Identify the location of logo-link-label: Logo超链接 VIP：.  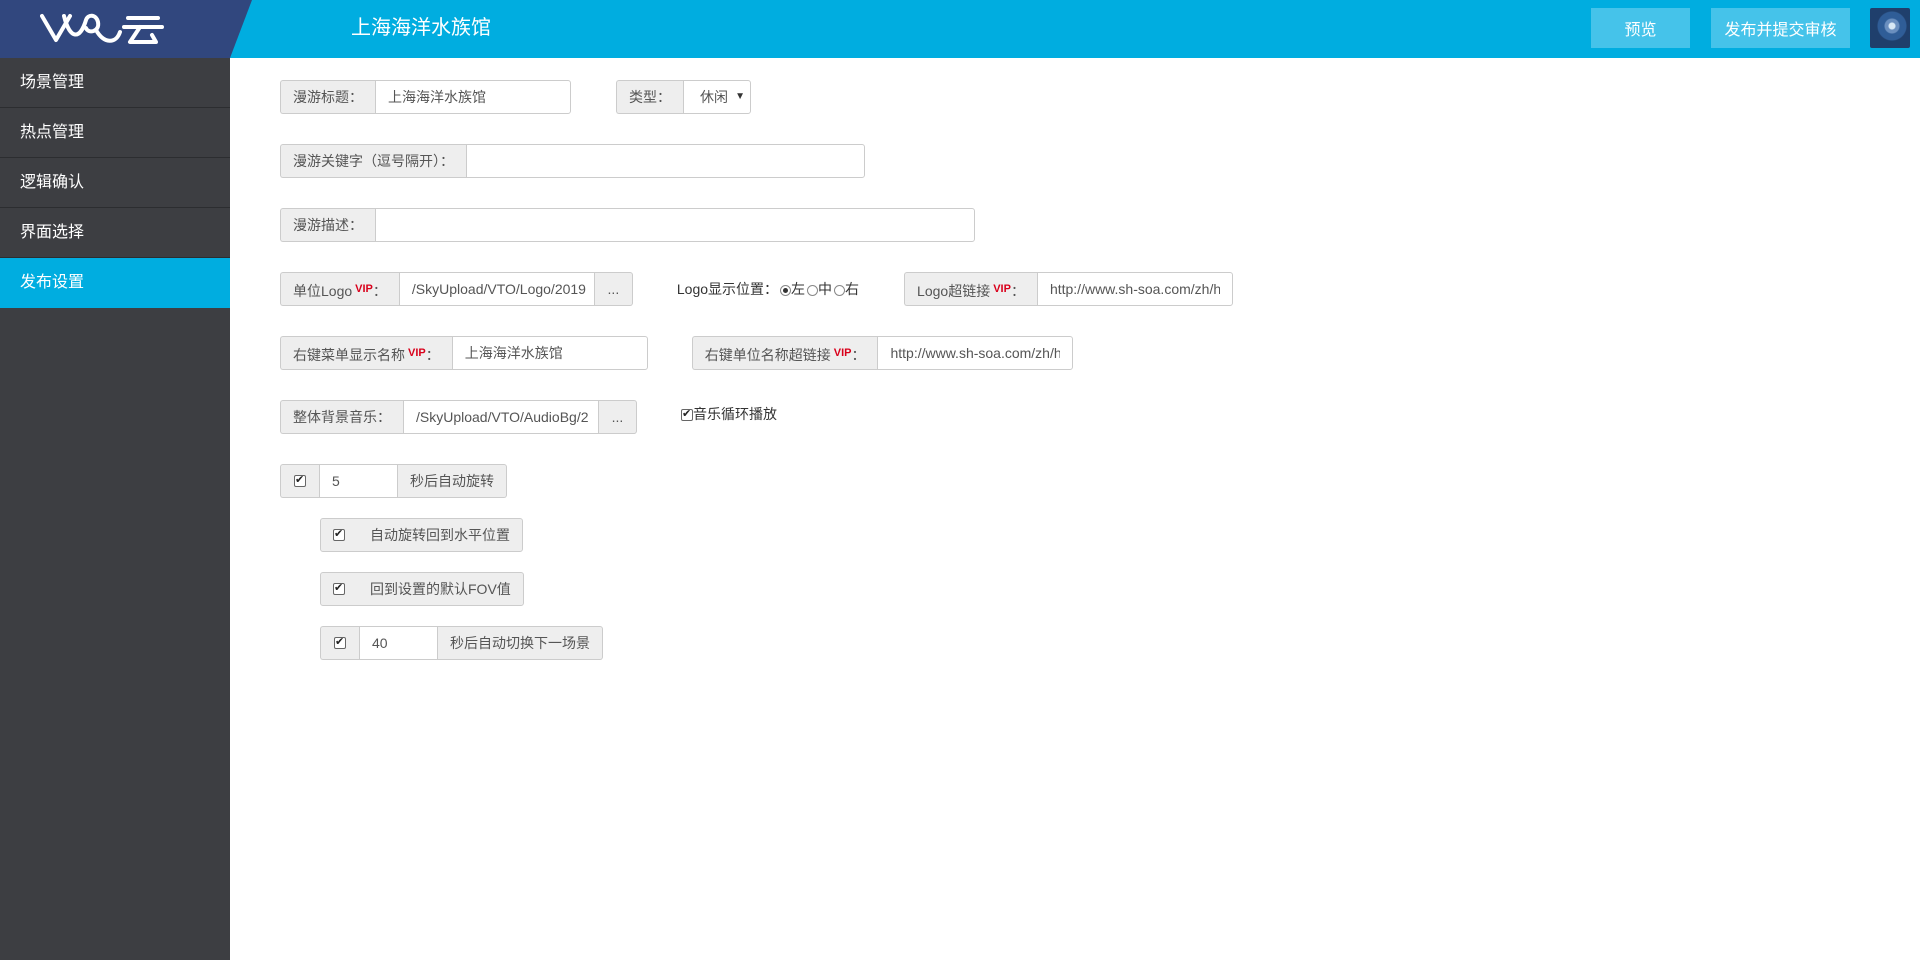
(970, 289).